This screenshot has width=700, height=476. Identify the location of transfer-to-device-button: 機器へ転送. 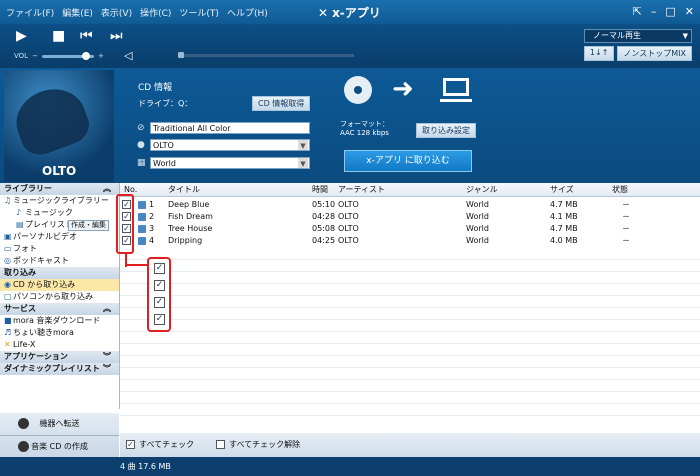
(59, 423).